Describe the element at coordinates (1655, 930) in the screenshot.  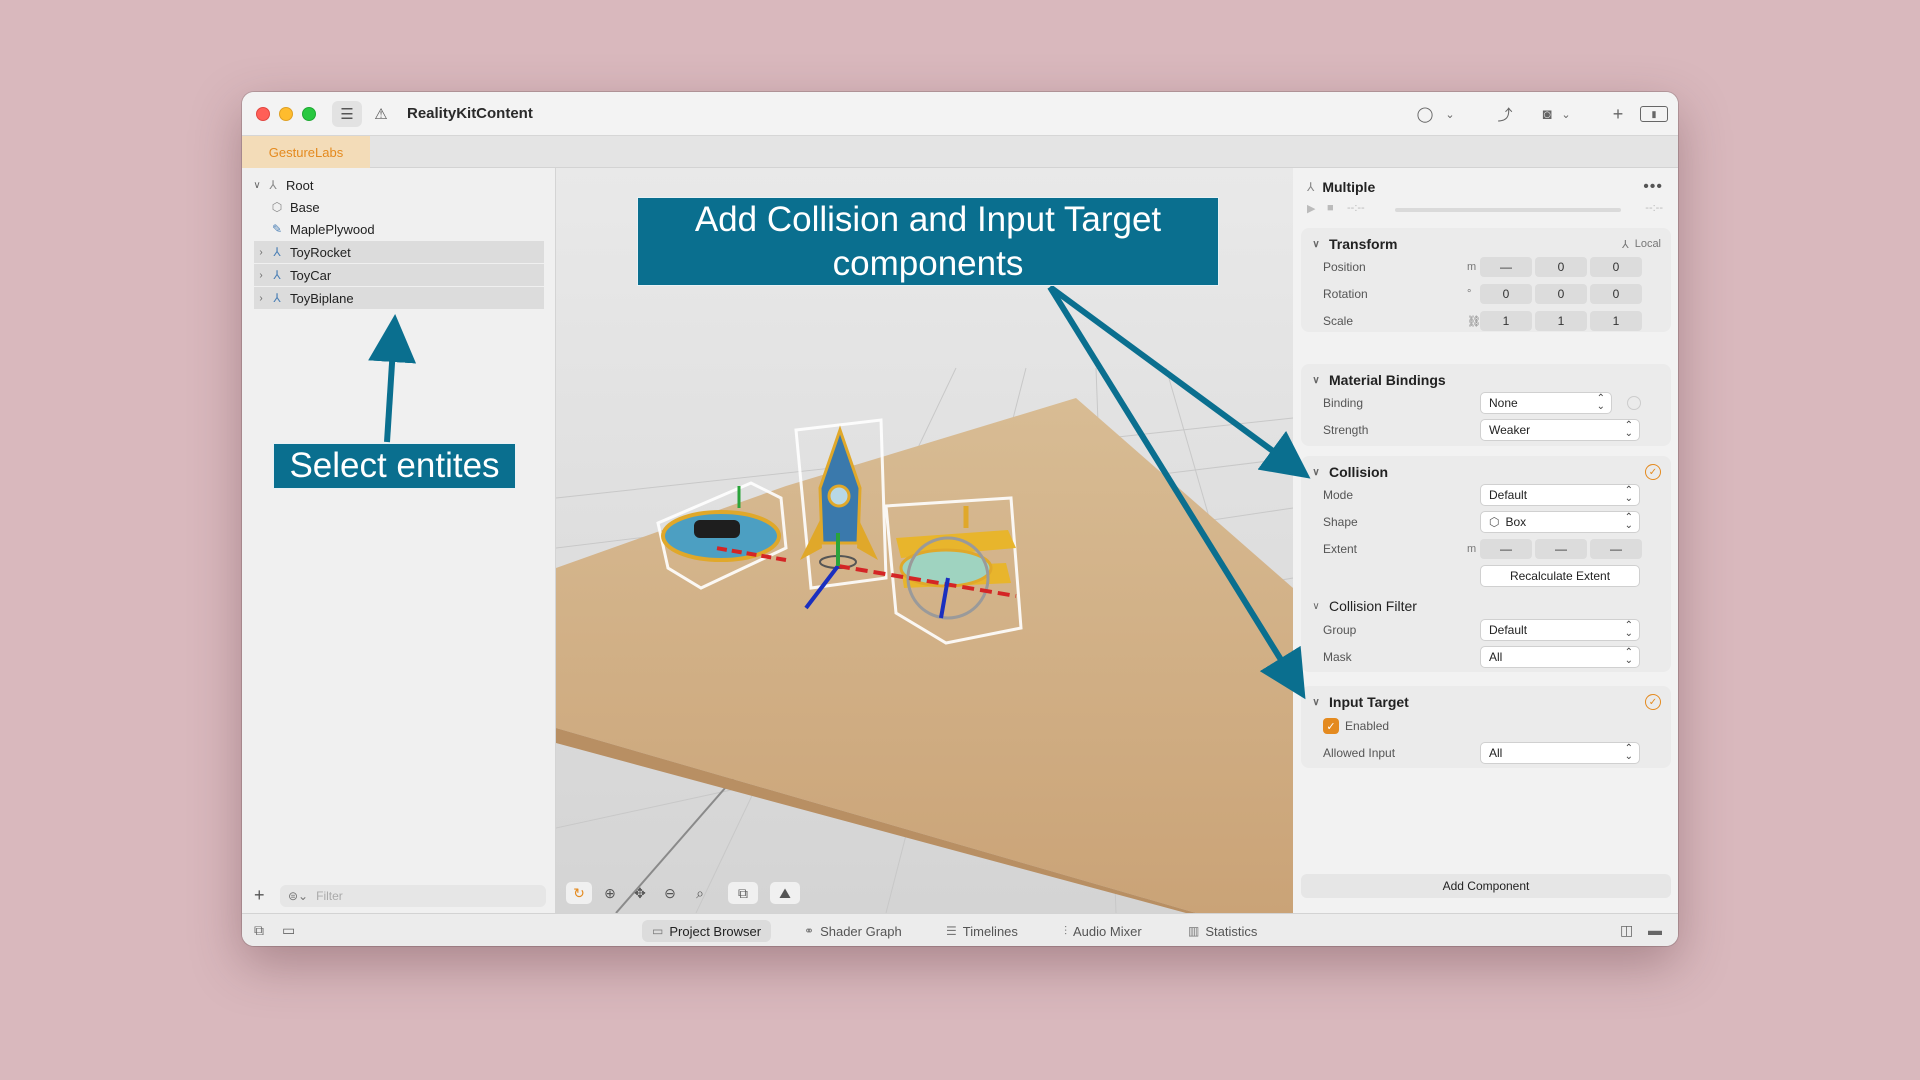
I see `bottom-panel-toggle-icon: ▬` at that location.